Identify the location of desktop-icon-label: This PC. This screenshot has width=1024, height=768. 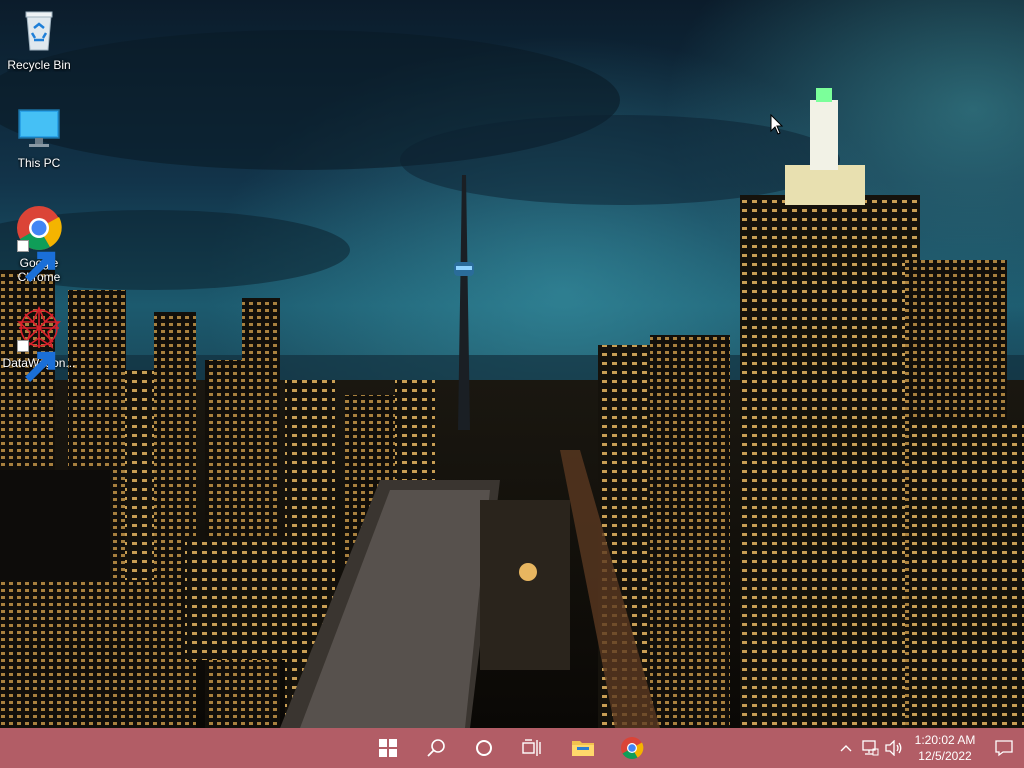
(39, 163).